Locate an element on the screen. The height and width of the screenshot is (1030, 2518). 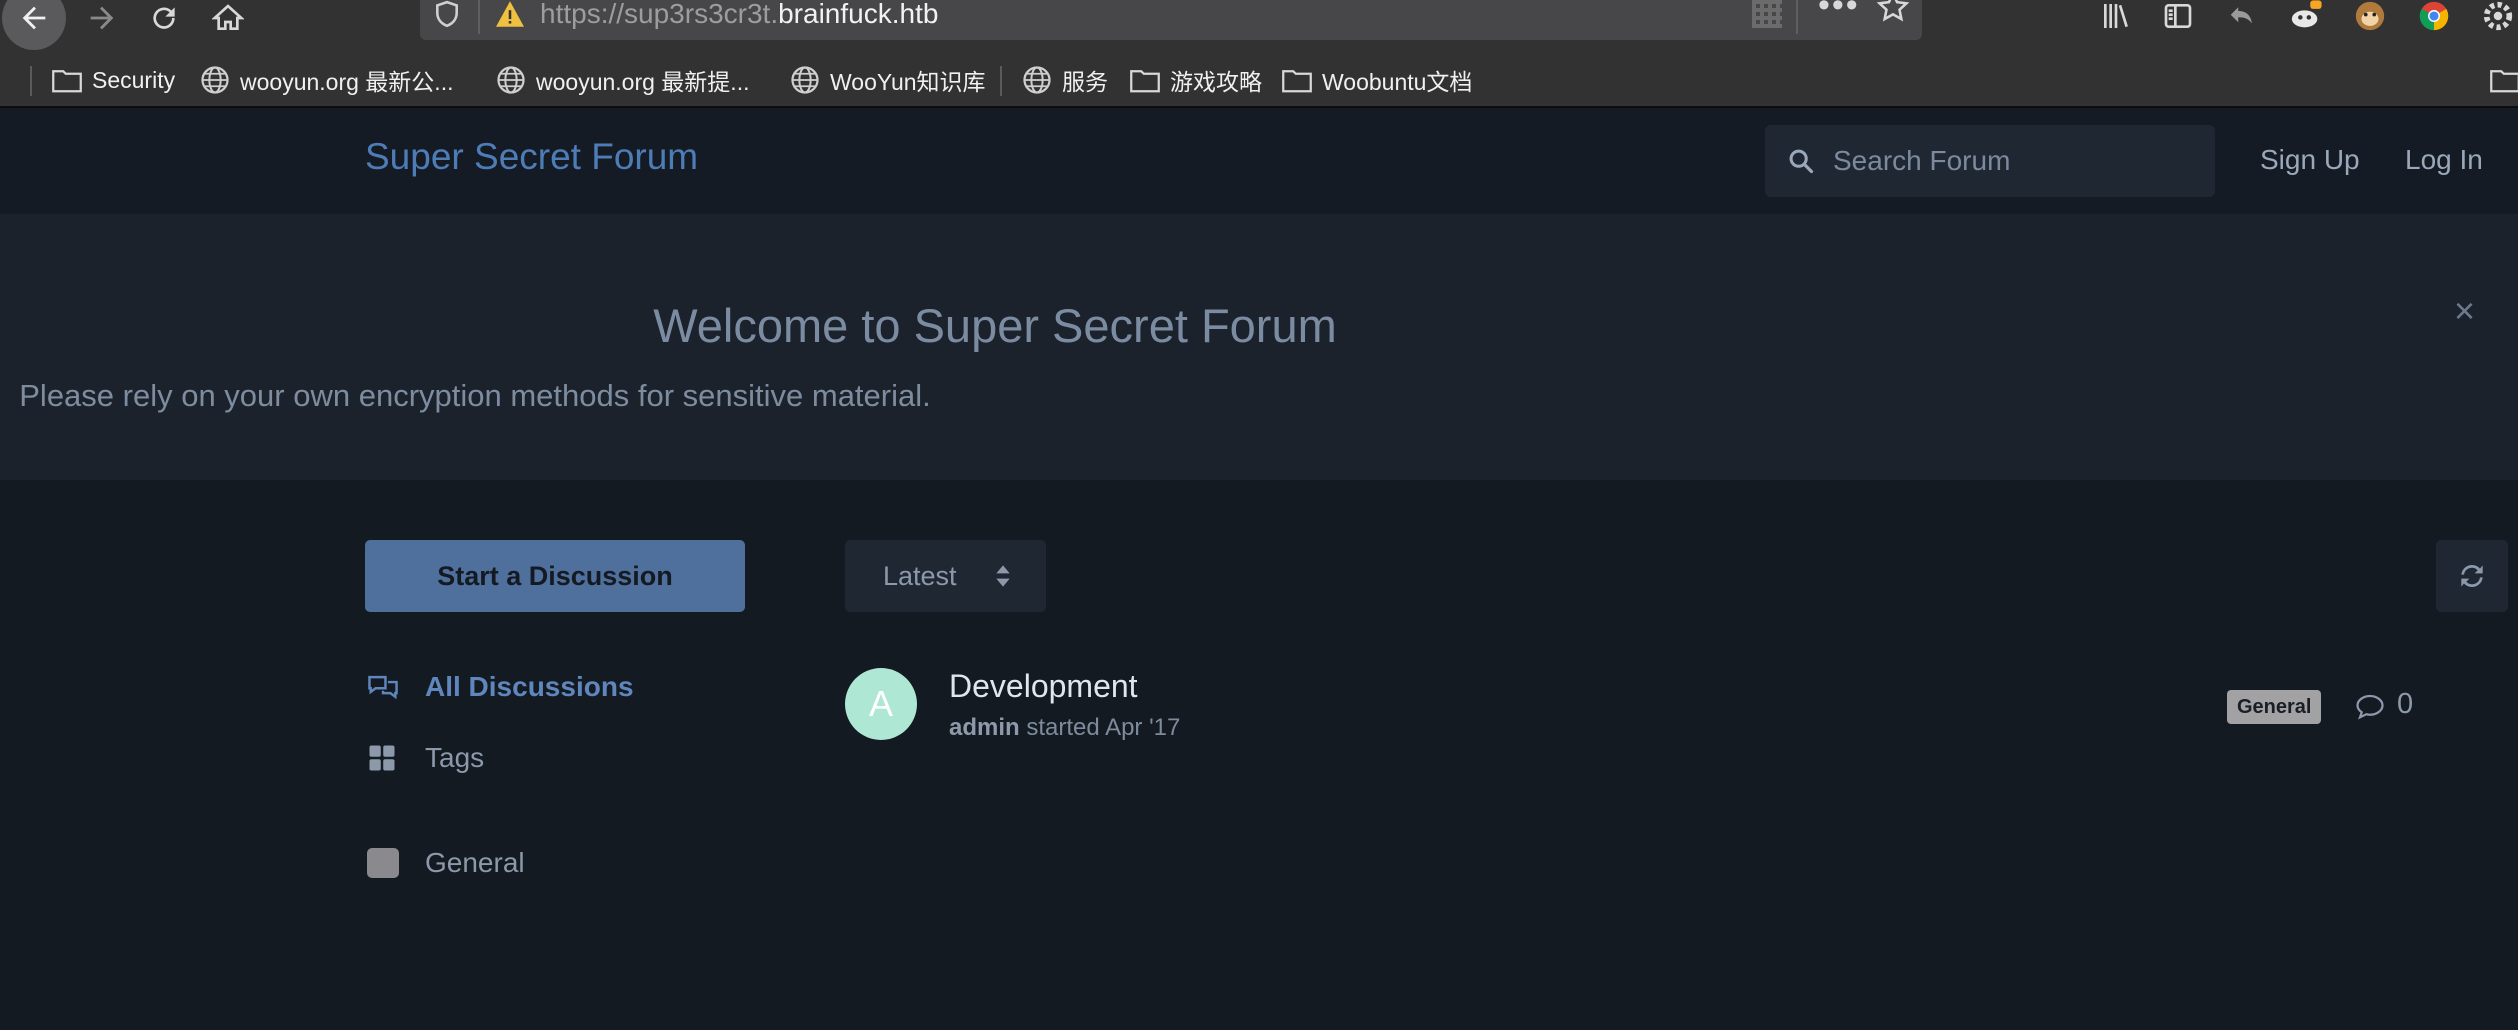
bookmark-game-guides: 游戏攻略 is located at coordinates (1196, 80).